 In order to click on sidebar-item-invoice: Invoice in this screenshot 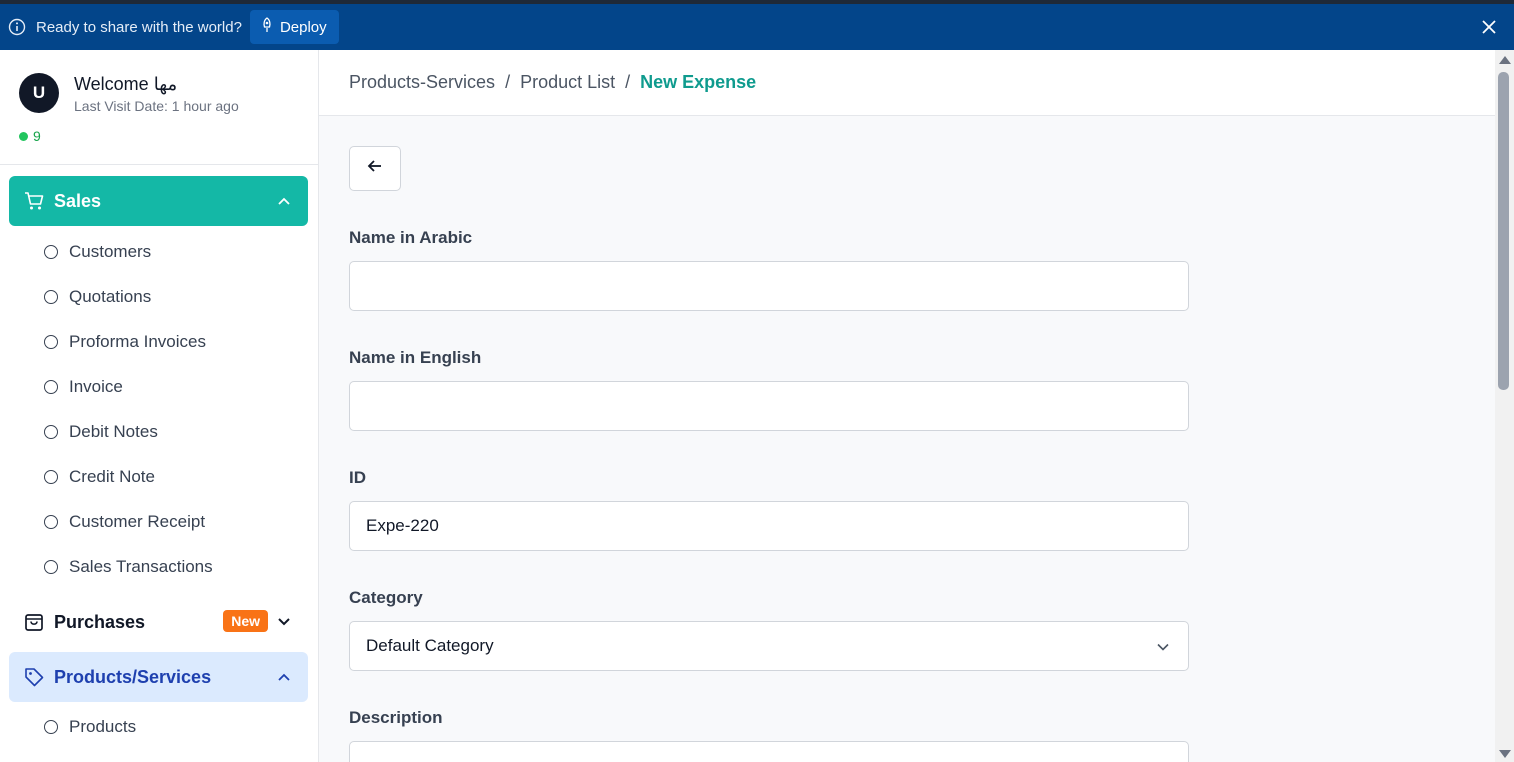, I will do `click(83, 387)`.